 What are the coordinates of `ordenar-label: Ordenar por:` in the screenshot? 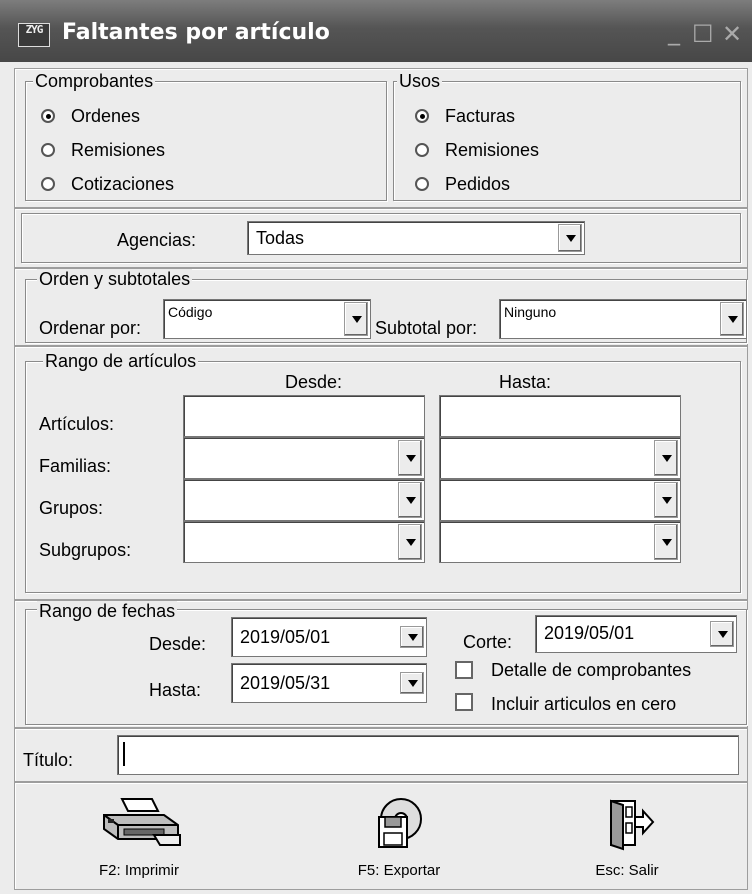 It's located at (90, 328).